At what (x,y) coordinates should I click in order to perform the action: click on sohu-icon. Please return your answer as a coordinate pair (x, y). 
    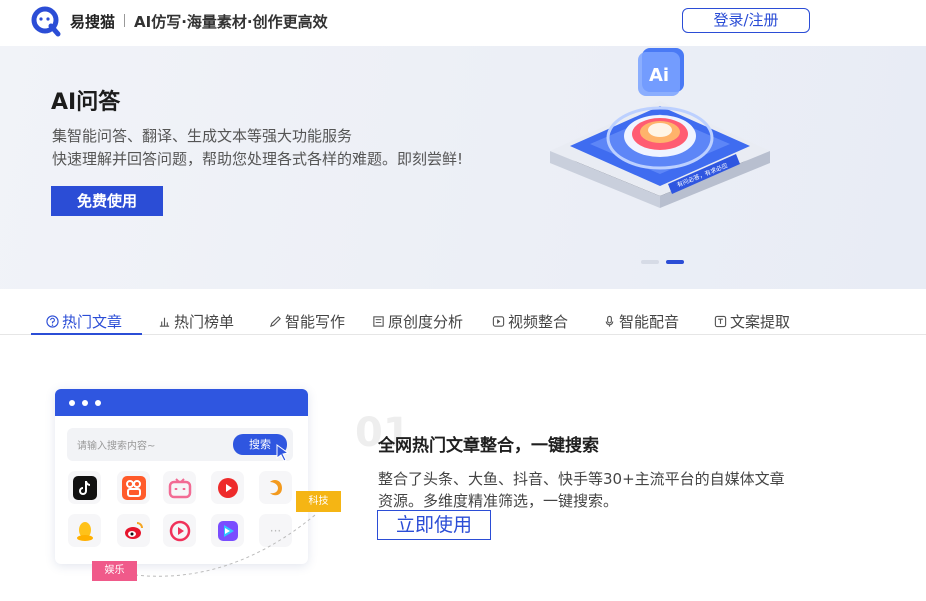
    Looking at the image, I should click on (275, 487).